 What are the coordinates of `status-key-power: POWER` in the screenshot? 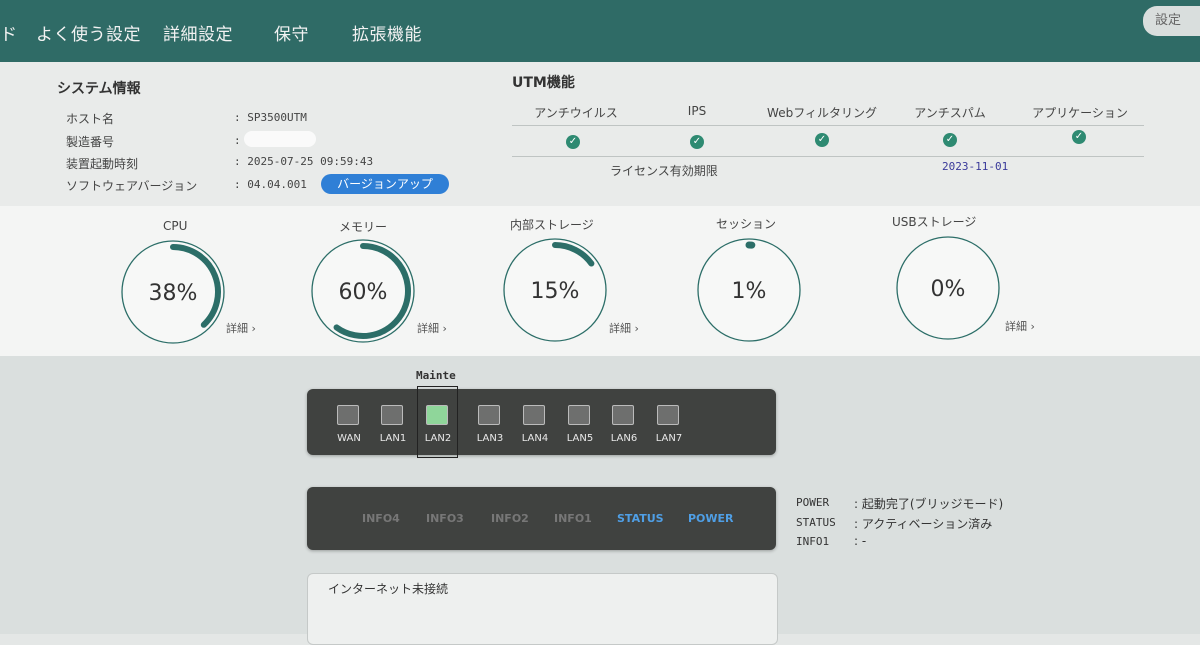 It's located at (812, 502).